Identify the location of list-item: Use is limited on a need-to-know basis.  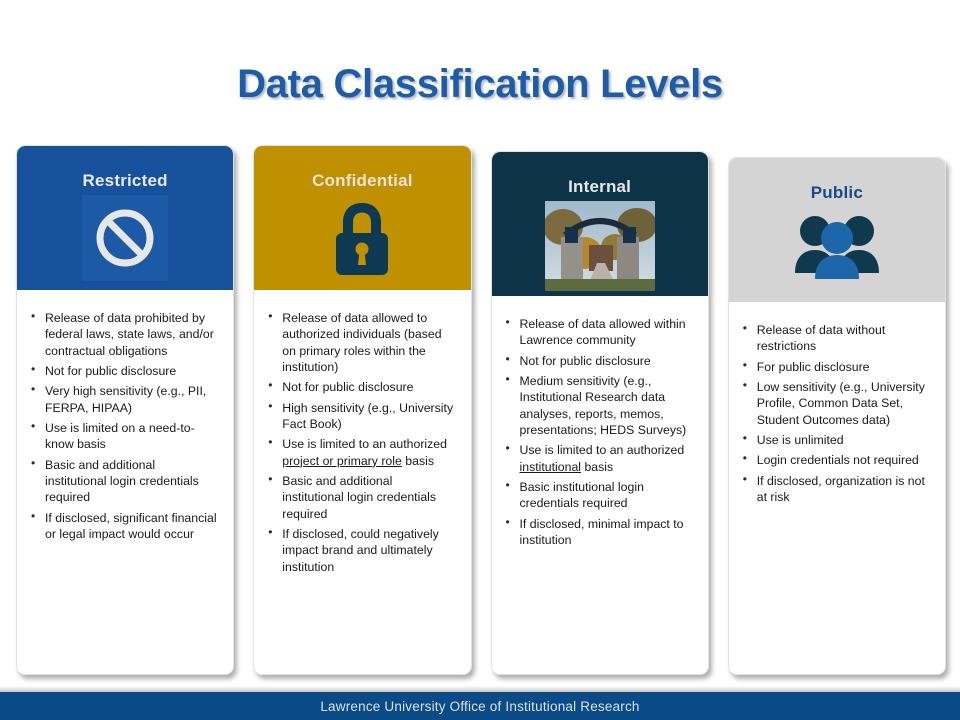
(123, 436).